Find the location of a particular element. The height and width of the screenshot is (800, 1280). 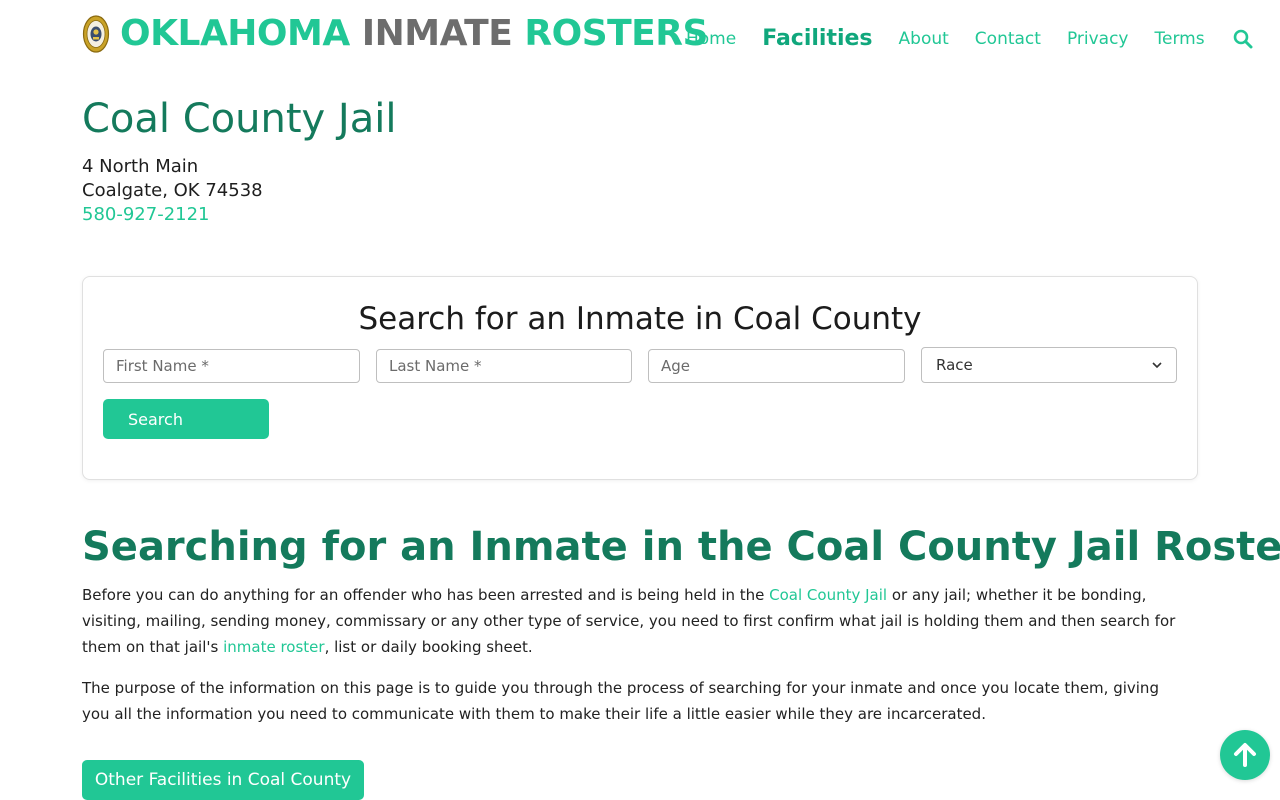

race-select-value: Race is located at coordinates (954, 365).